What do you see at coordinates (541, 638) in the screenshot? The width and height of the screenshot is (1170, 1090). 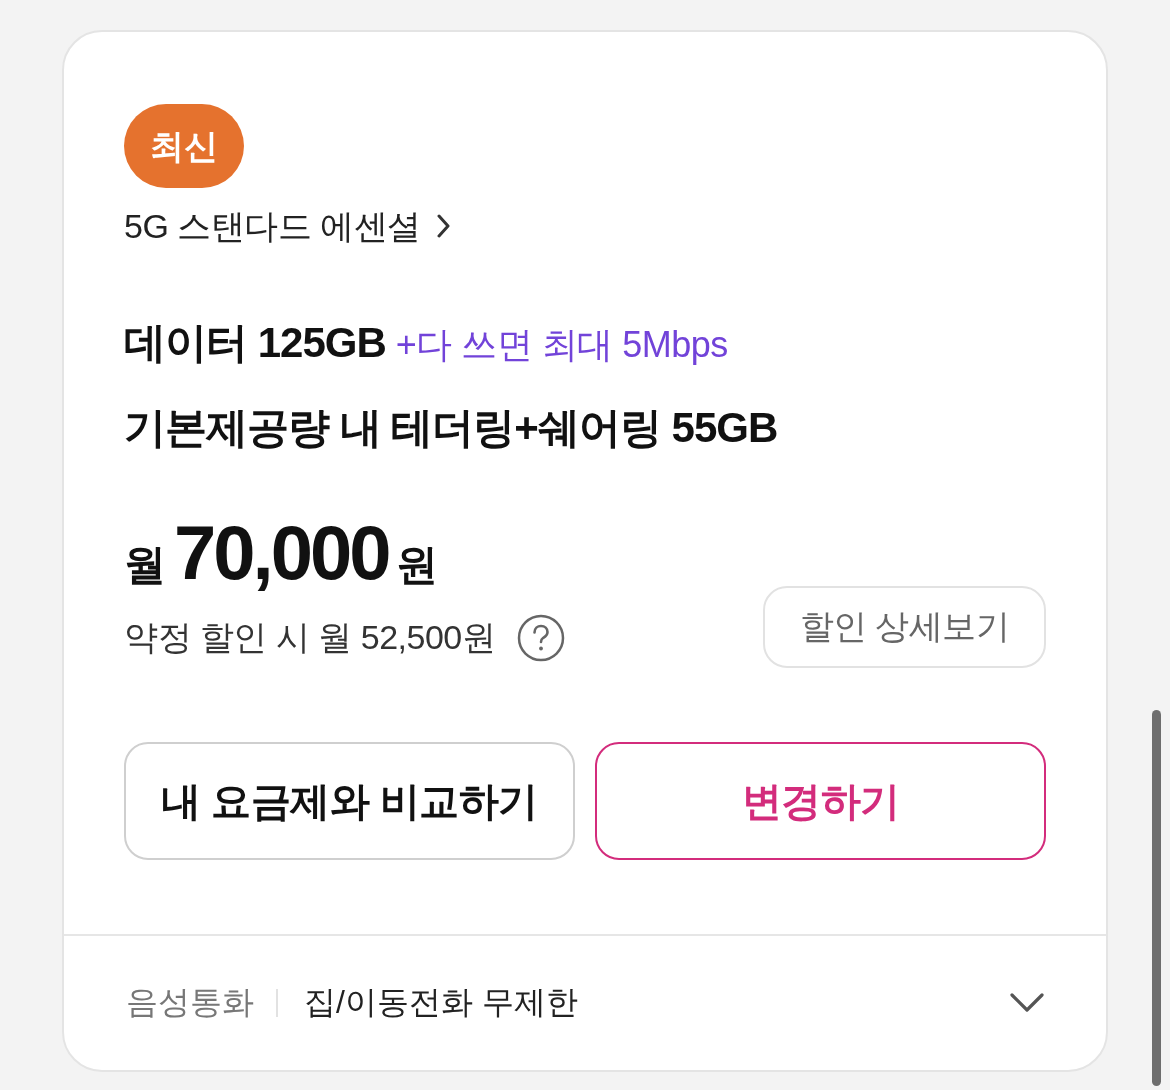 I see `help-icon` at bounding box center [541, 638].